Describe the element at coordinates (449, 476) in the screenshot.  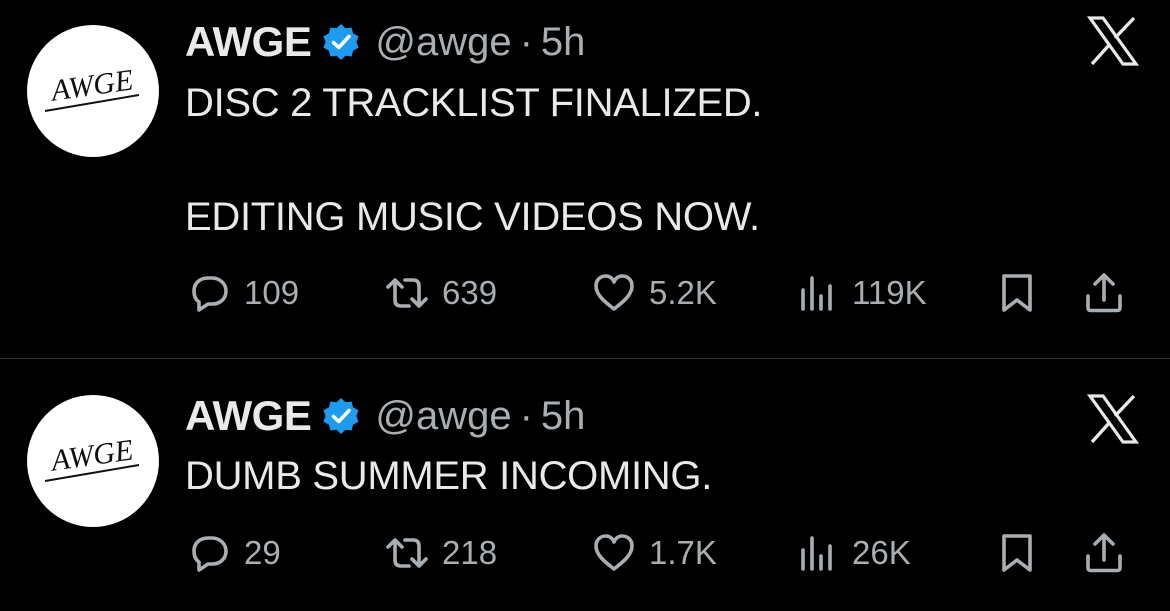
I see `tweet-text: DUMB SUMMER INCOMING.` at that location.